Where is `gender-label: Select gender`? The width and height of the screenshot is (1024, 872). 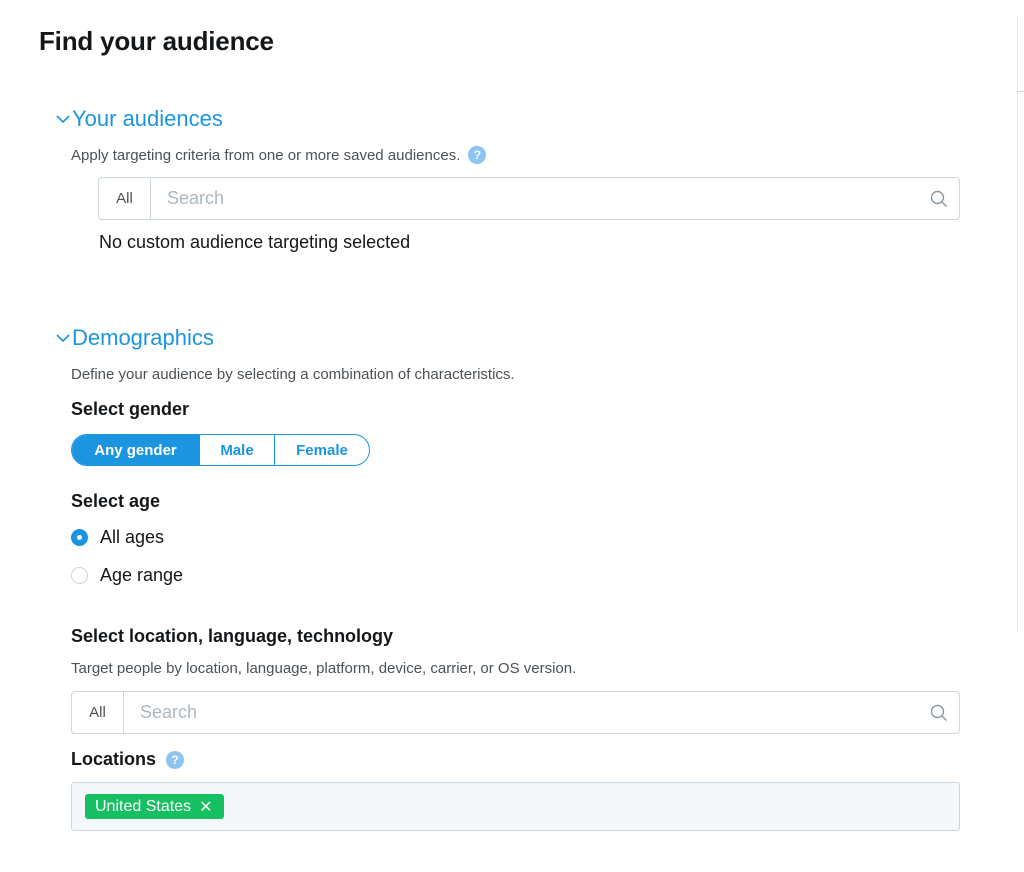
gender-label: Select gender is located at coordinates (130, 409).